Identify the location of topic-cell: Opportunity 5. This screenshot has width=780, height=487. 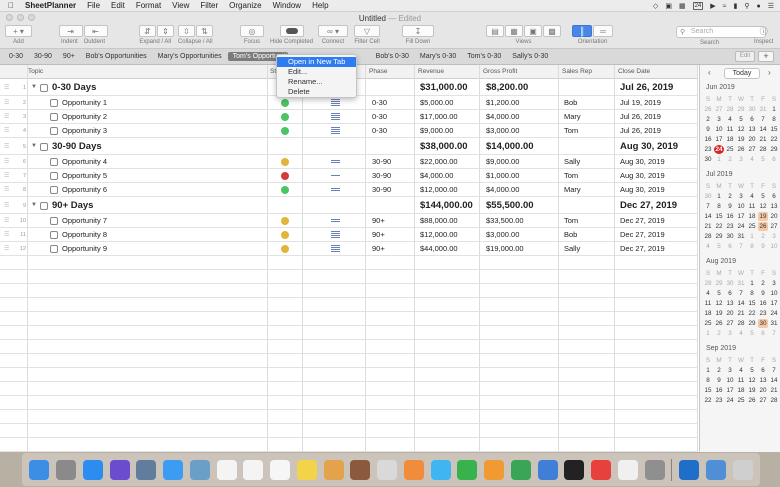
(84, 175).